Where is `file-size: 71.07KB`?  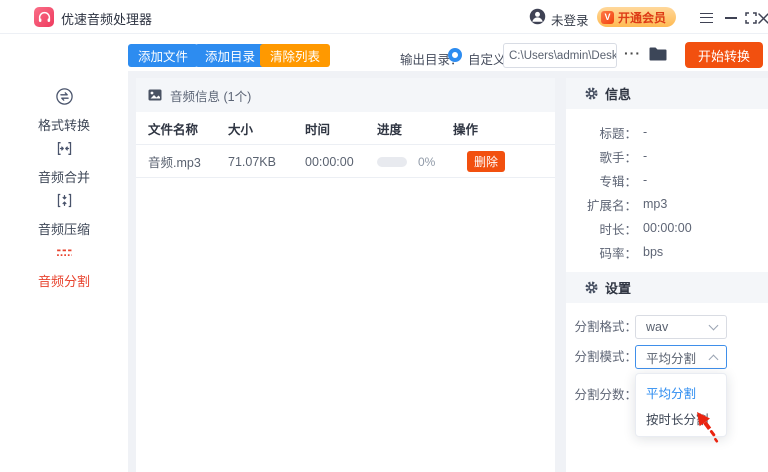 file-size: 71.07KB is located at coordinates (252, 161).